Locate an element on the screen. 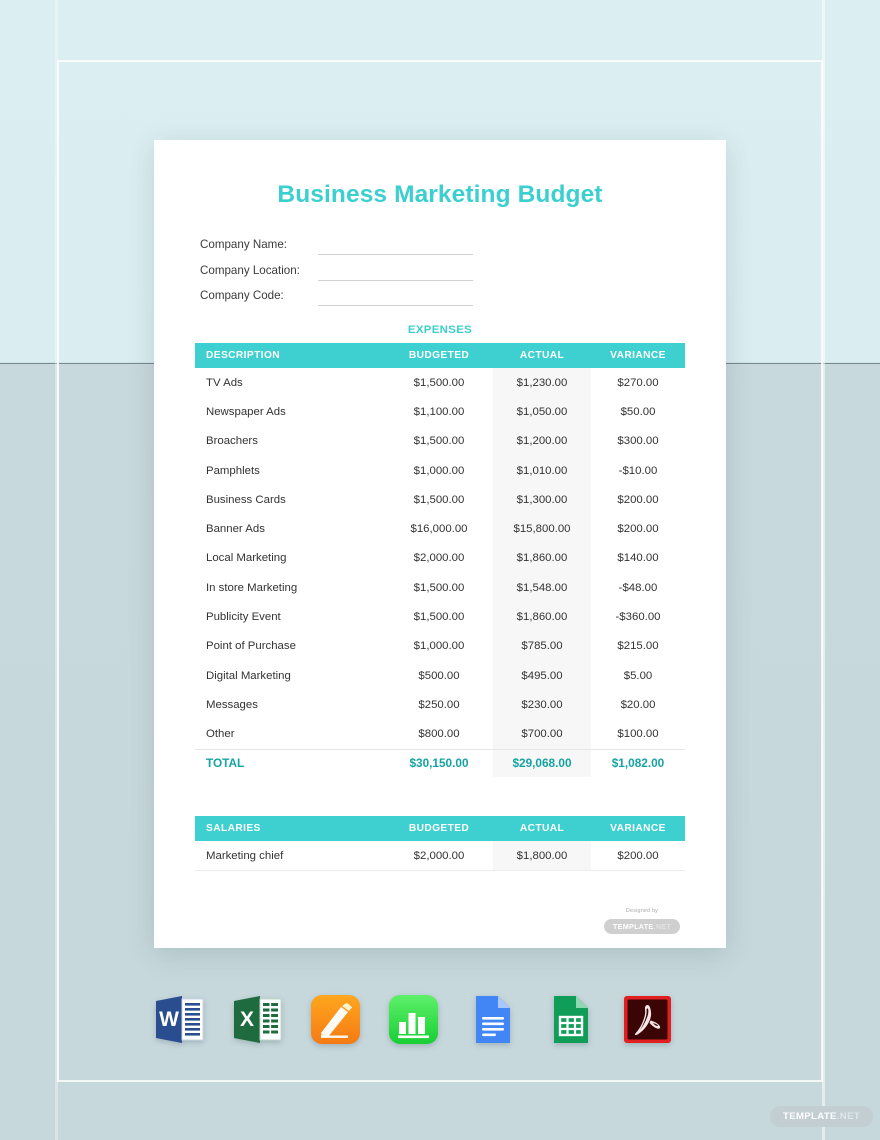 The height and width of the screenshot is (1140, 880). cell-budgeted: $500.00 is located at coordinates (439, 675).